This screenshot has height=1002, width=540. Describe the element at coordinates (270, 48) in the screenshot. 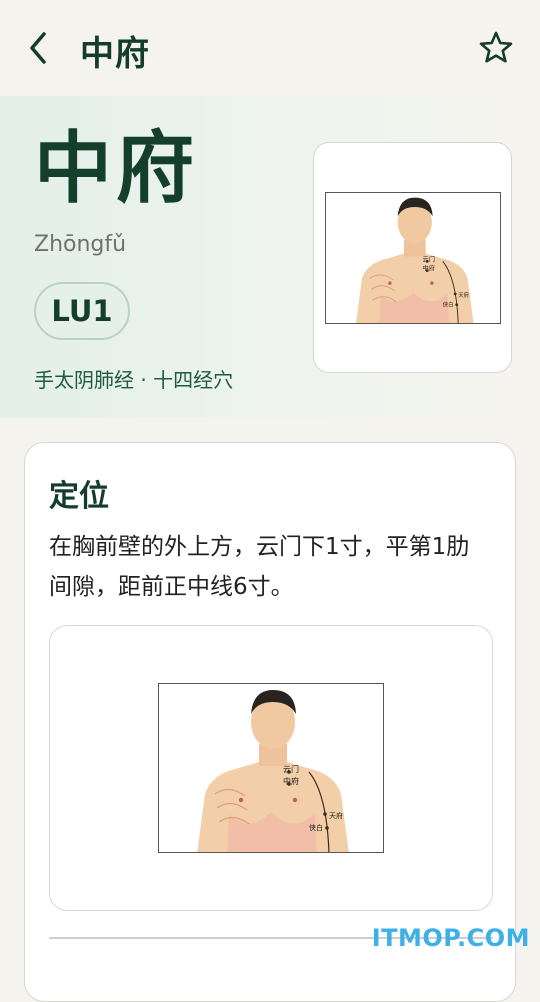

I see `top-app-bar: 中府` at that location.